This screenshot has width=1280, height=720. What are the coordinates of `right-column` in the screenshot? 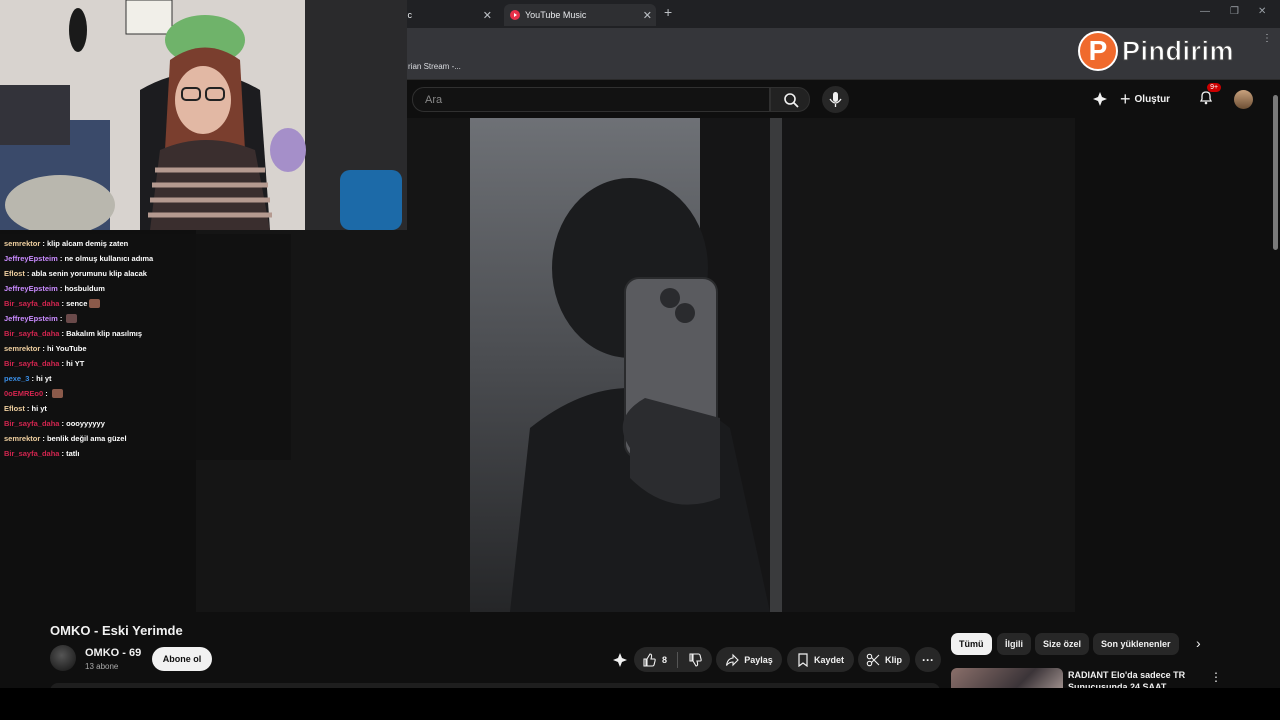 It's located at (1172, 365).